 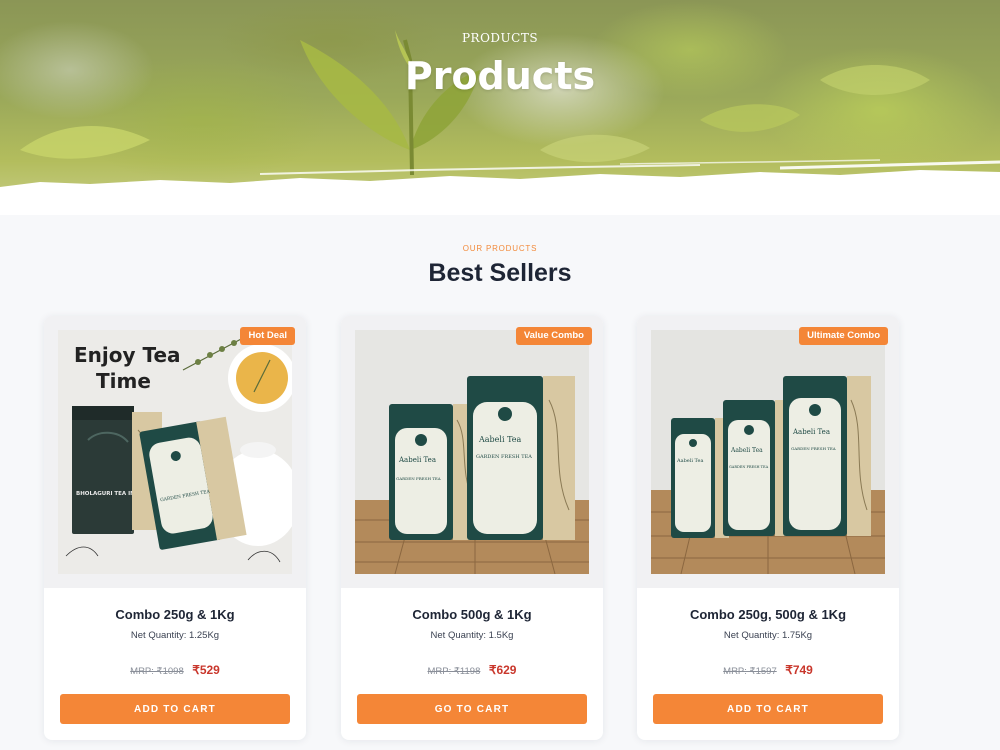 What do you see at coordinates (500, 76) in the screenshot?
I see `page-title: Products` at bounding box center [500, 76].